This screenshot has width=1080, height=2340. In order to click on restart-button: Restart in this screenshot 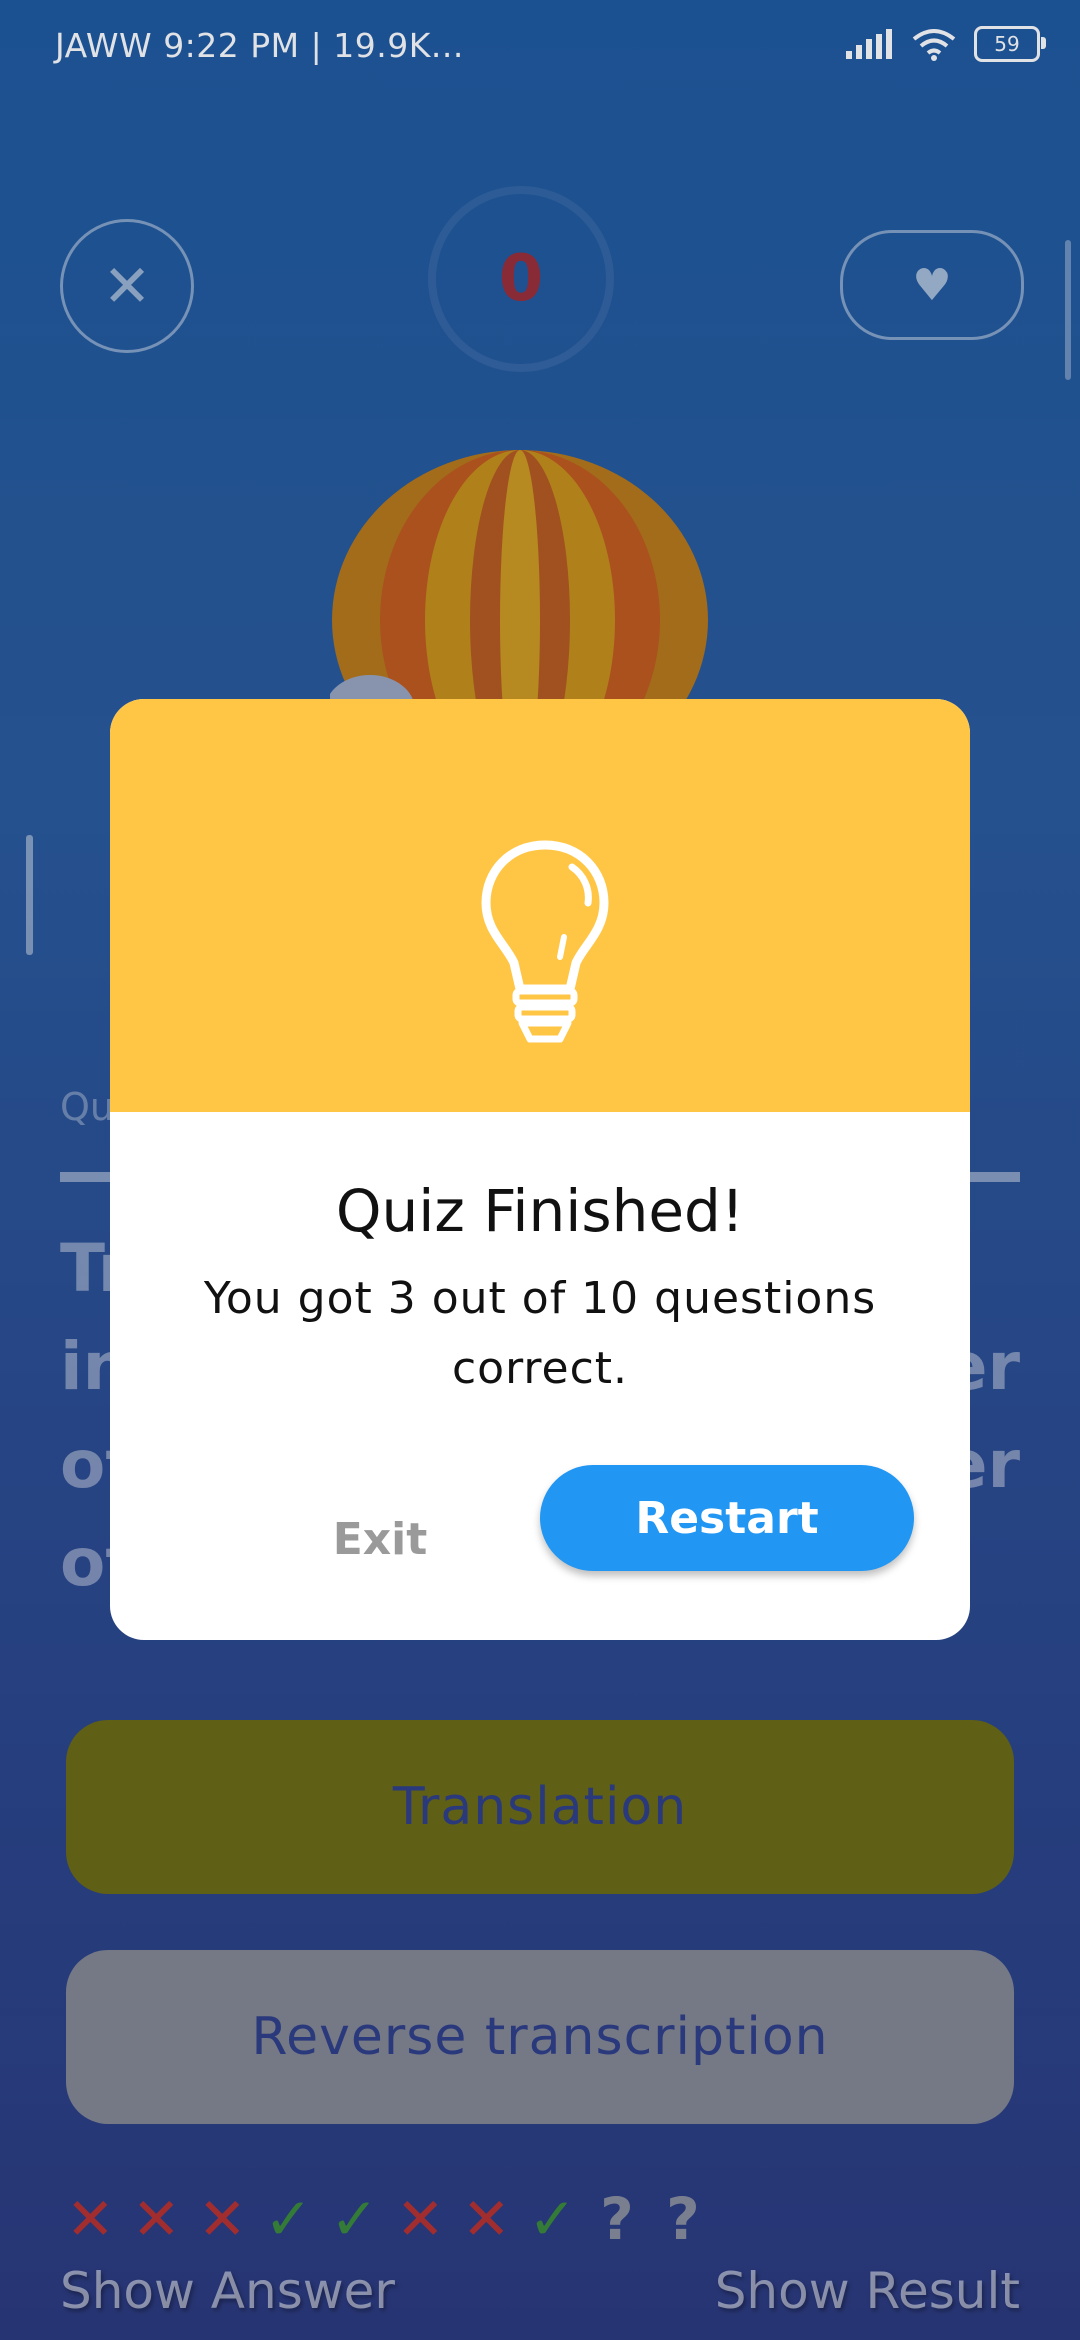, I will do `click(727, 1518)`.